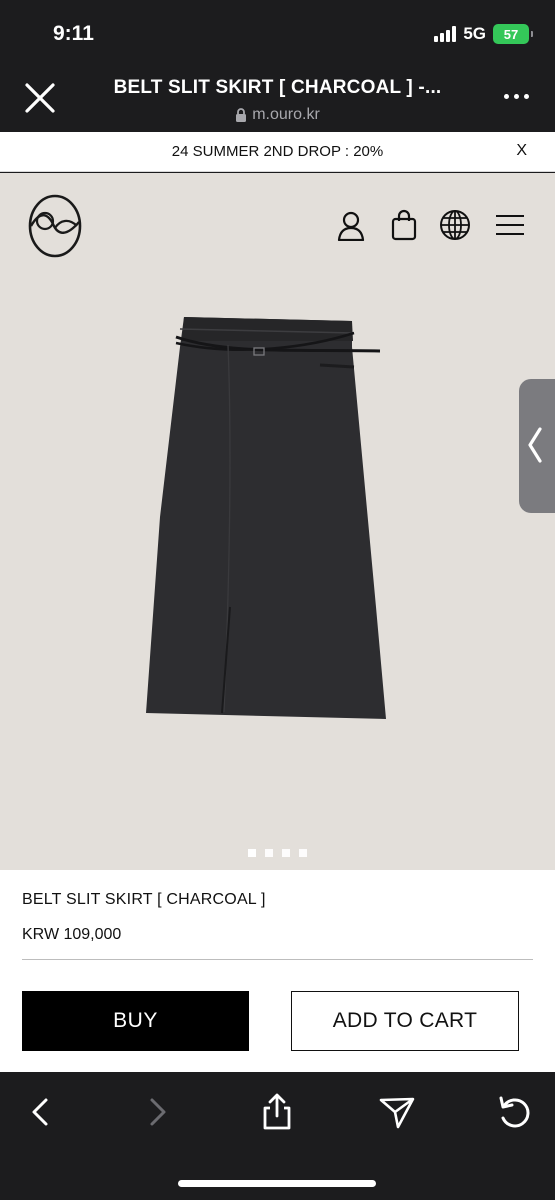 The image size is (555, 1200). Describe the element at coordinates (73, 33) in the screenshot. I see `status-time: 9:11` at that location.